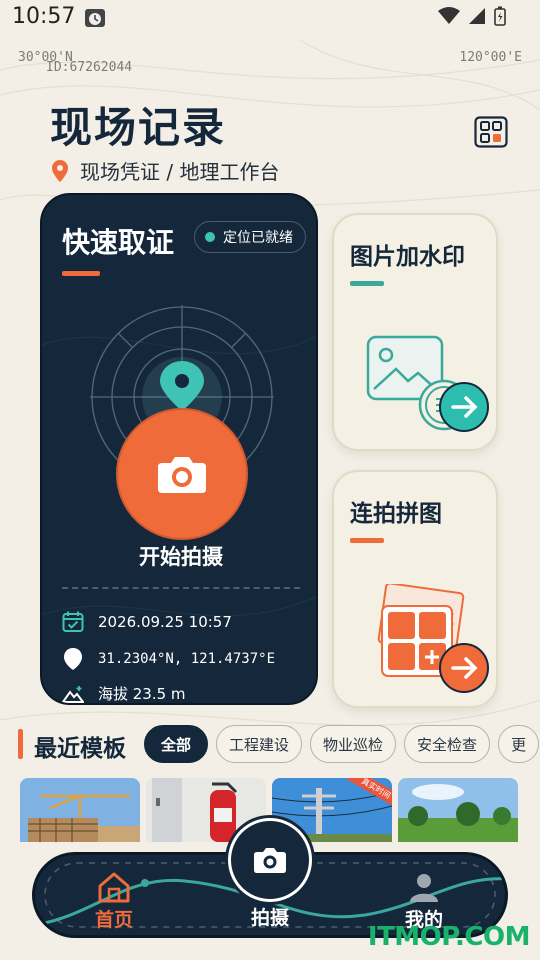 This screenshot has height=960, width=540. What do you see at coordinates (180, 172) in the screenshot?
I see `page-subtitle: 现场凭证 / 地理工作台` at bounding box center [180, 172].